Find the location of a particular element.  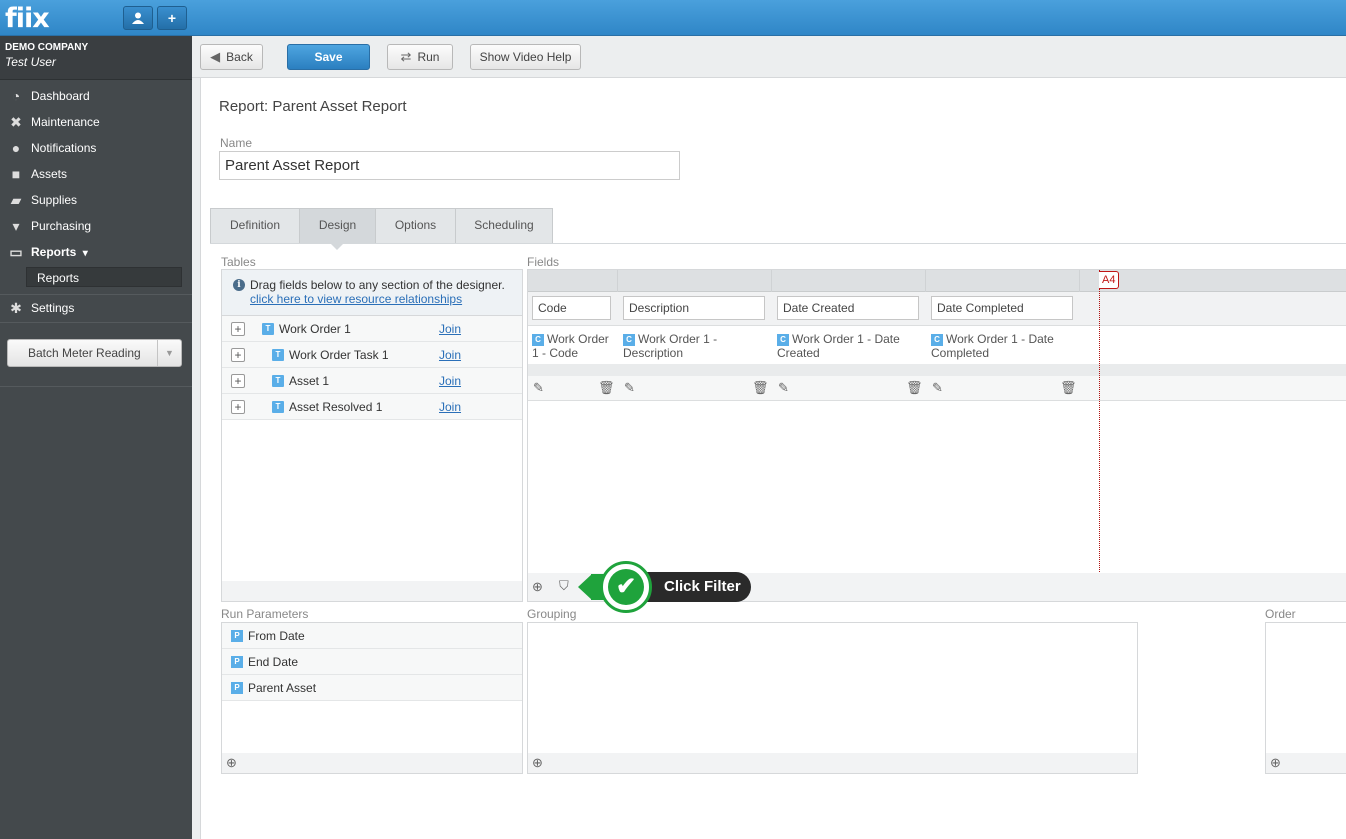

field-value: C Work Order 1 - Description is located at coordinates (693, 346).